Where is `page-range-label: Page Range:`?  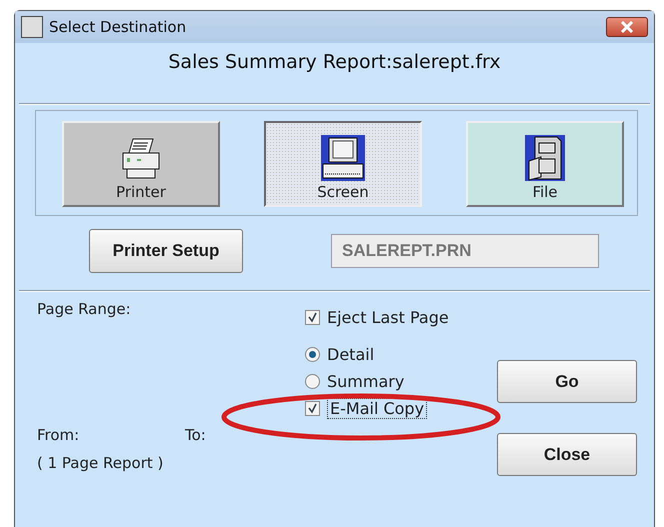 page-range-label: Page Range: is located at coordinates (84, 309).